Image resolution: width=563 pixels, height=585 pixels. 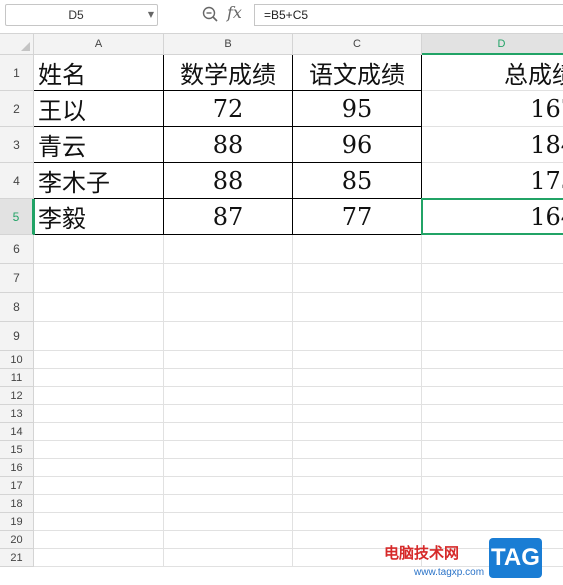 I want to click on row-header-4: 4, so click(x=17, y=181).